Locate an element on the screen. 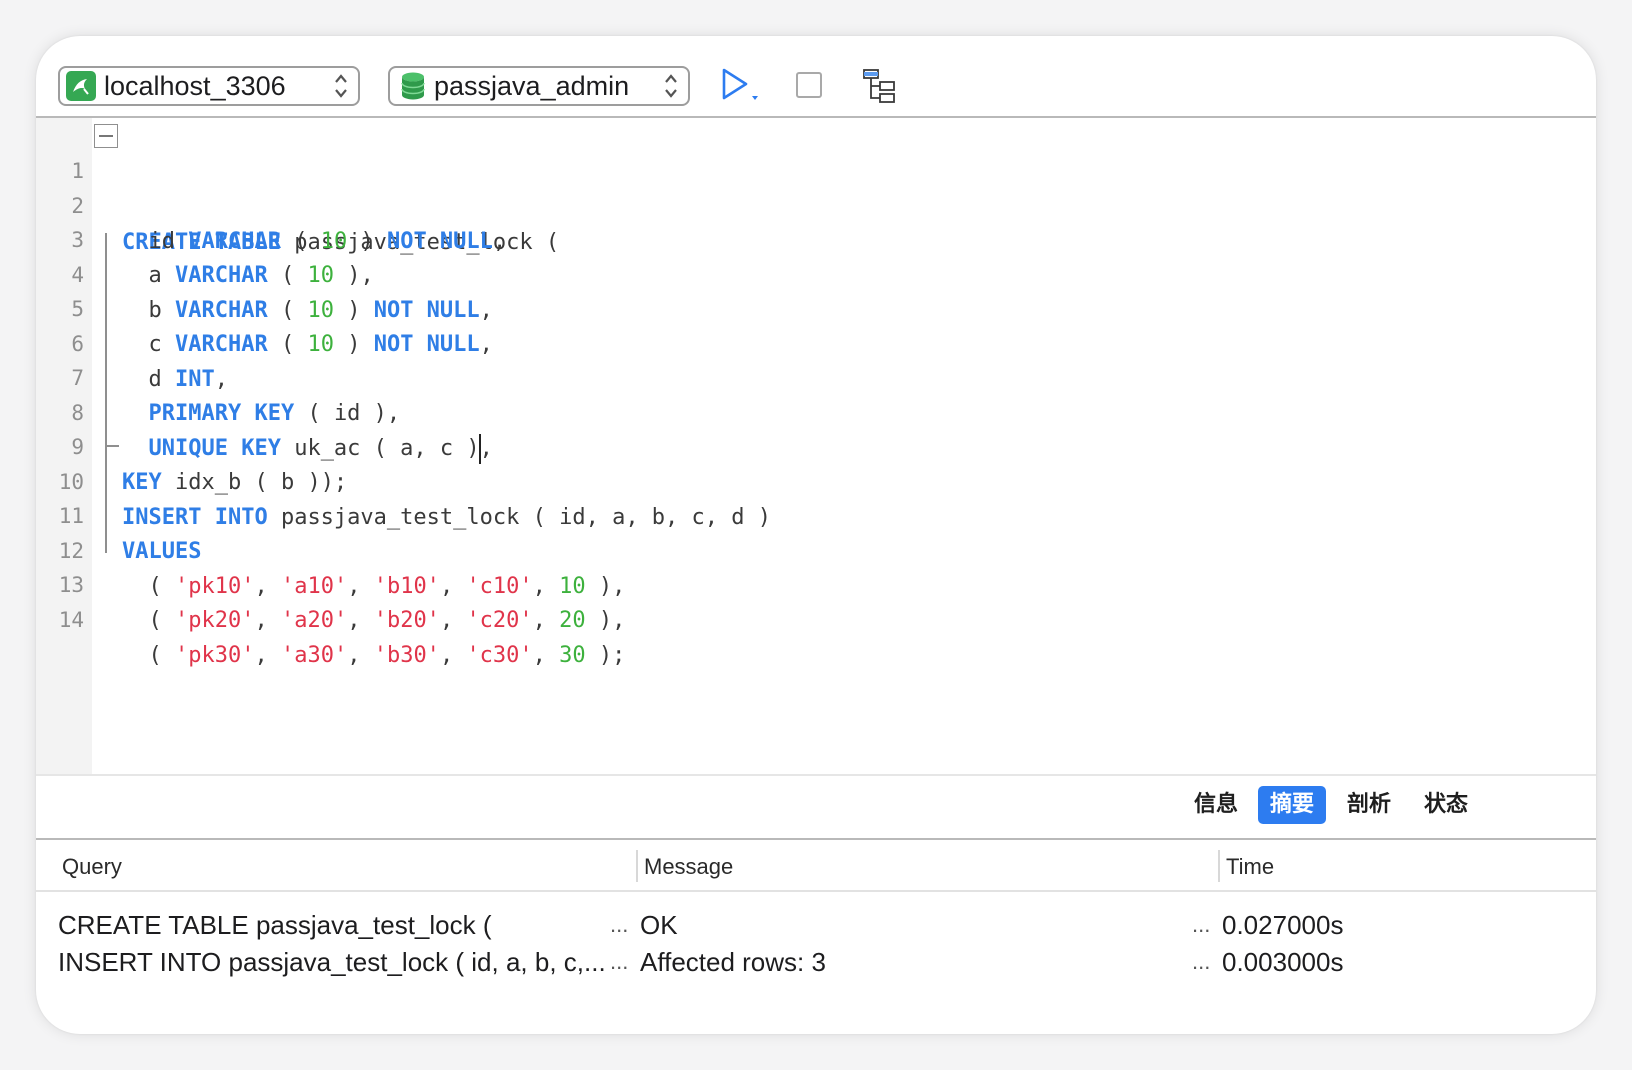 This screenshot has height=1070, width=1632. code-line: 12 ( 'pk10', 'a10', 'b10', 'c10', 10 ), is located at coordinates (342, 568).